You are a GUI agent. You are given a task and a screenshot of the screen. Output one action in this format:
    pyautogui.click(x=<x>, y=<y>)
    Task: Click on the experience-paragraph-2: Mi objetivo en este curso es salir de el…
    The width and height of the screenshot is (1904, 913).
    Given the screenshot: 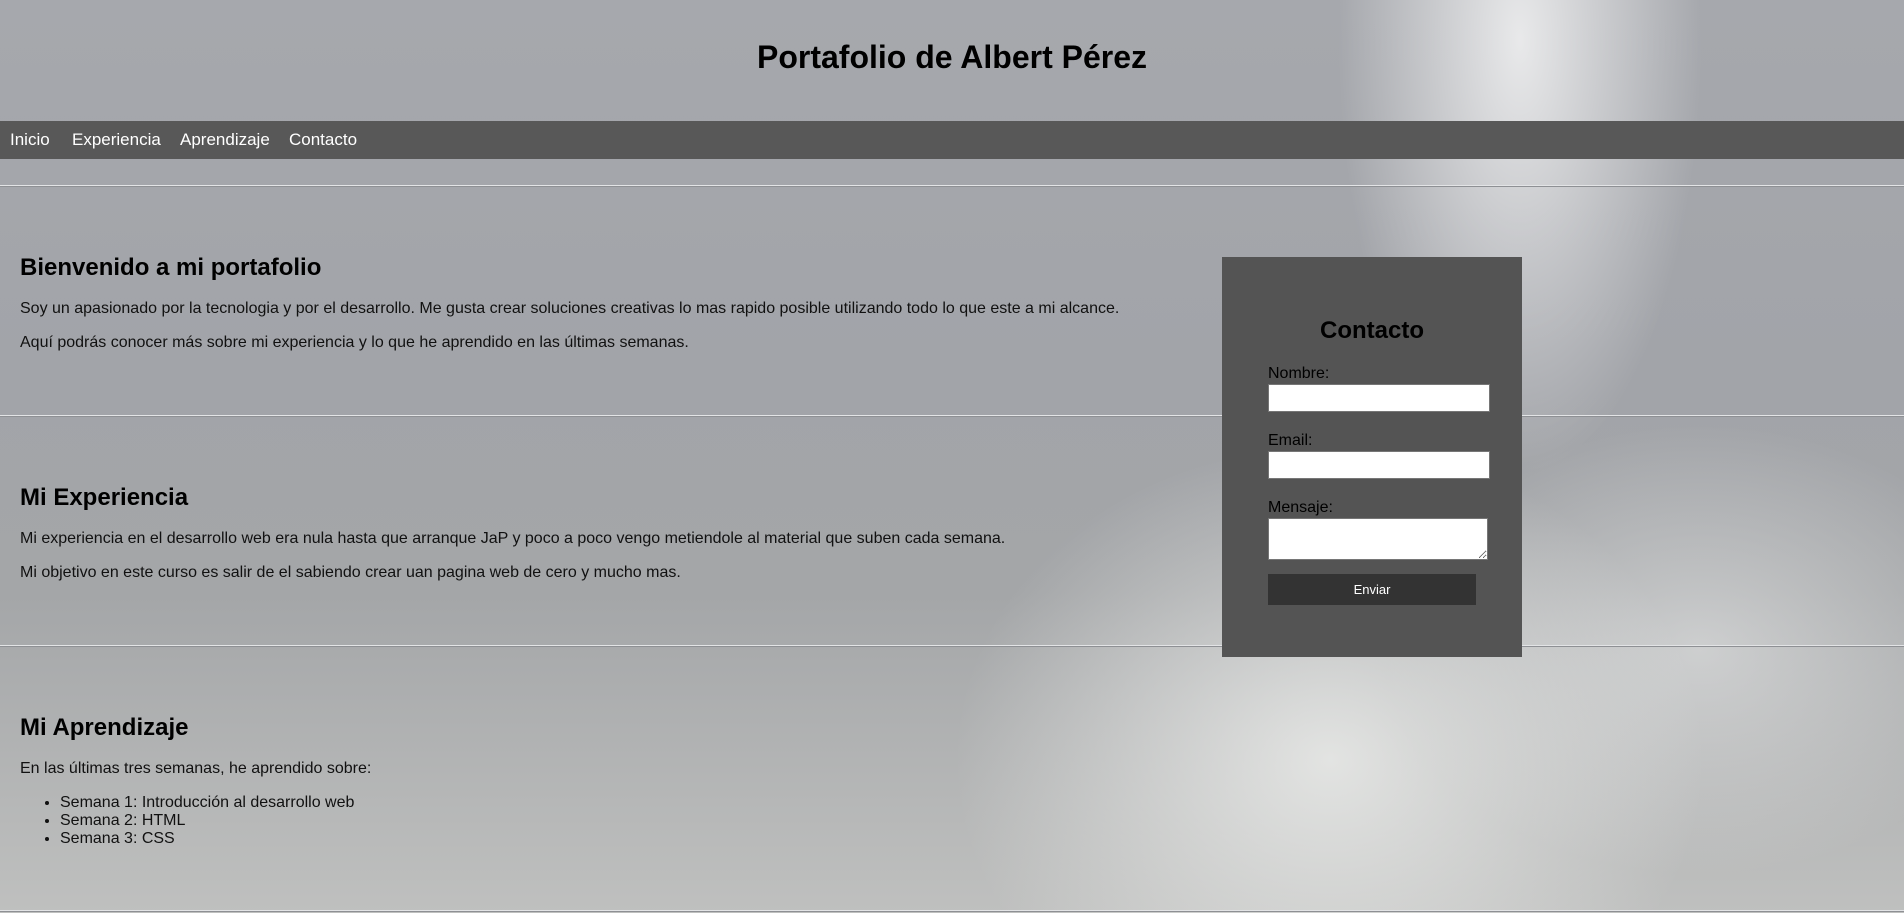 What is the action you would take?
    pyautogui.click(x=350, y=572)
    